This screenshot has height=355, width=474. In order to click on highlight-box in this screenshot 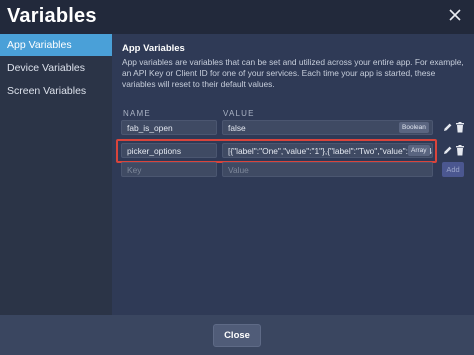, I will do `click(276, 151)`.